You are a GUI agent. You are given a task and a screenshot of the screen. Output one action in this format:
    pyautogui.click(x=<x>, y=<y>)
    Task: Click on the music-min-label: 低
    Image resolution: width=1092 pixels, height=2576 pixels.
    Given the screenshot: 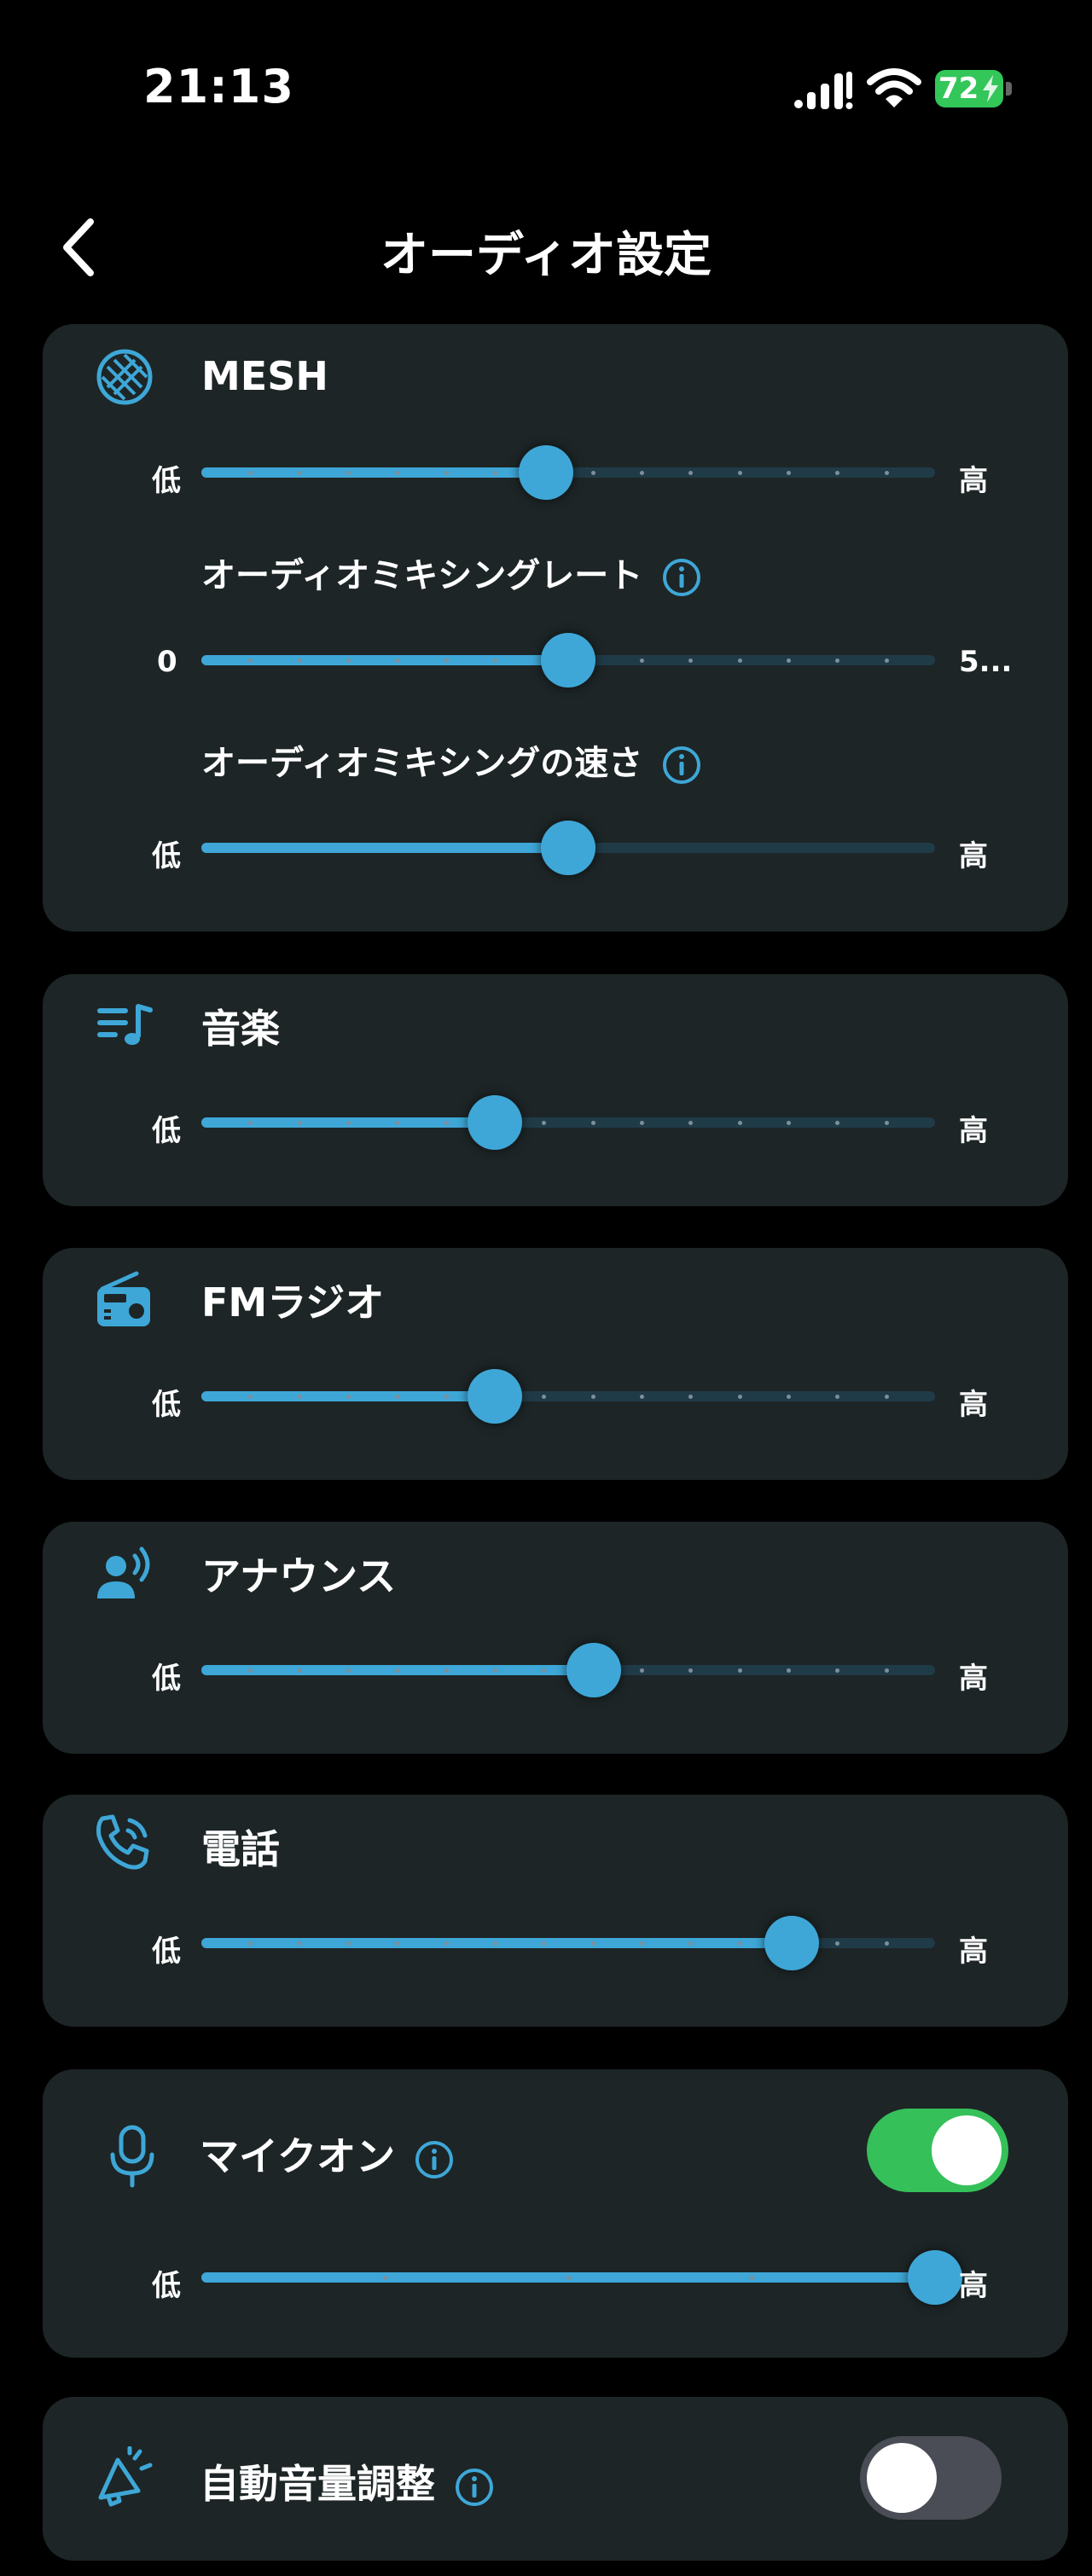 What is the action you would take?
    pyautogui.click(x=167, y=1131)
    